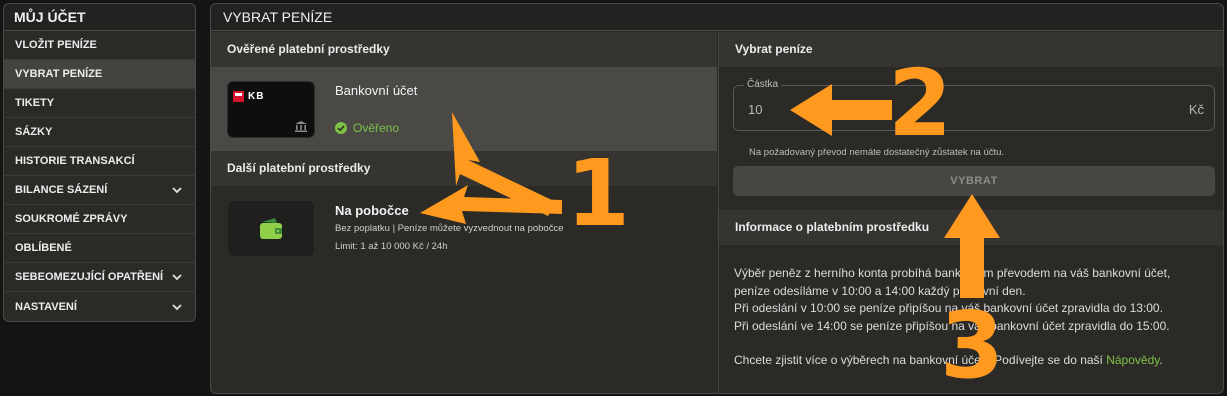 This screenshot has width=1227, height=396. I want to click on branch-limit-line: Limit: 1 až 10 000 Kč / 24h, so click(391, 246).